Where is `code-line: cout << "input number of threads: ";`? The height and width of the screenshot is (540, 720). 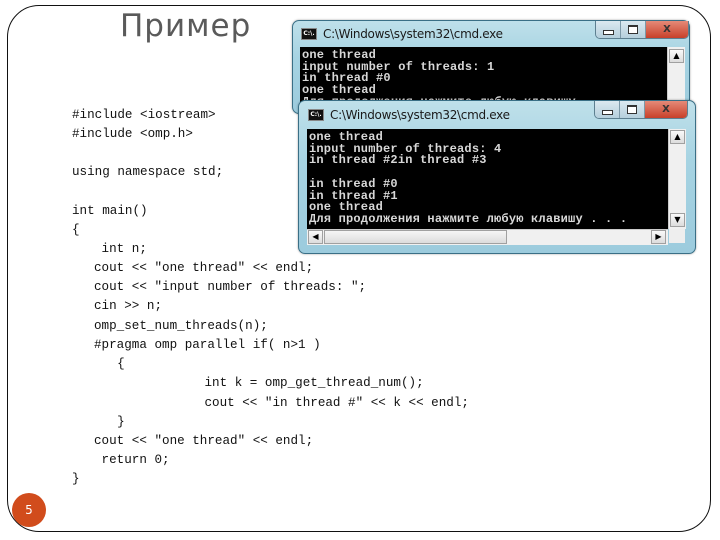 code-line: cout << "input number of threads: "; is located at coordinates (230, 287).